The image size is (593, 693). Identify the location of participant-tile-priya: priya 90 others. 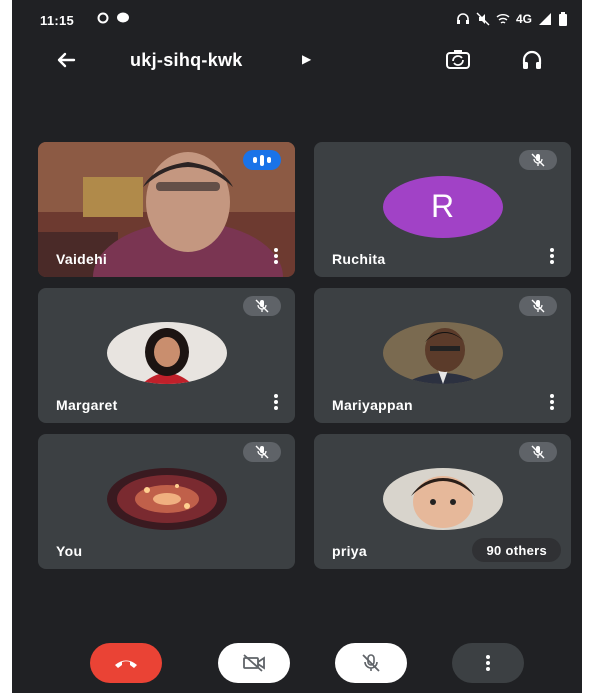
(442, 501).